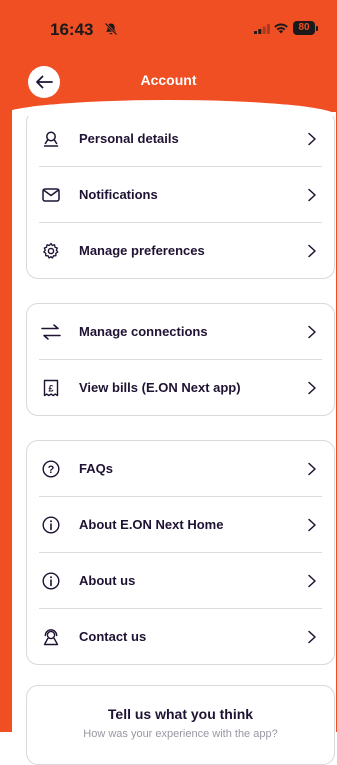 This screenshot has height=765, width=337. Describe the element at coordinates (72, 29) in the screenshot. I see `status-time: 16:43` at that location.